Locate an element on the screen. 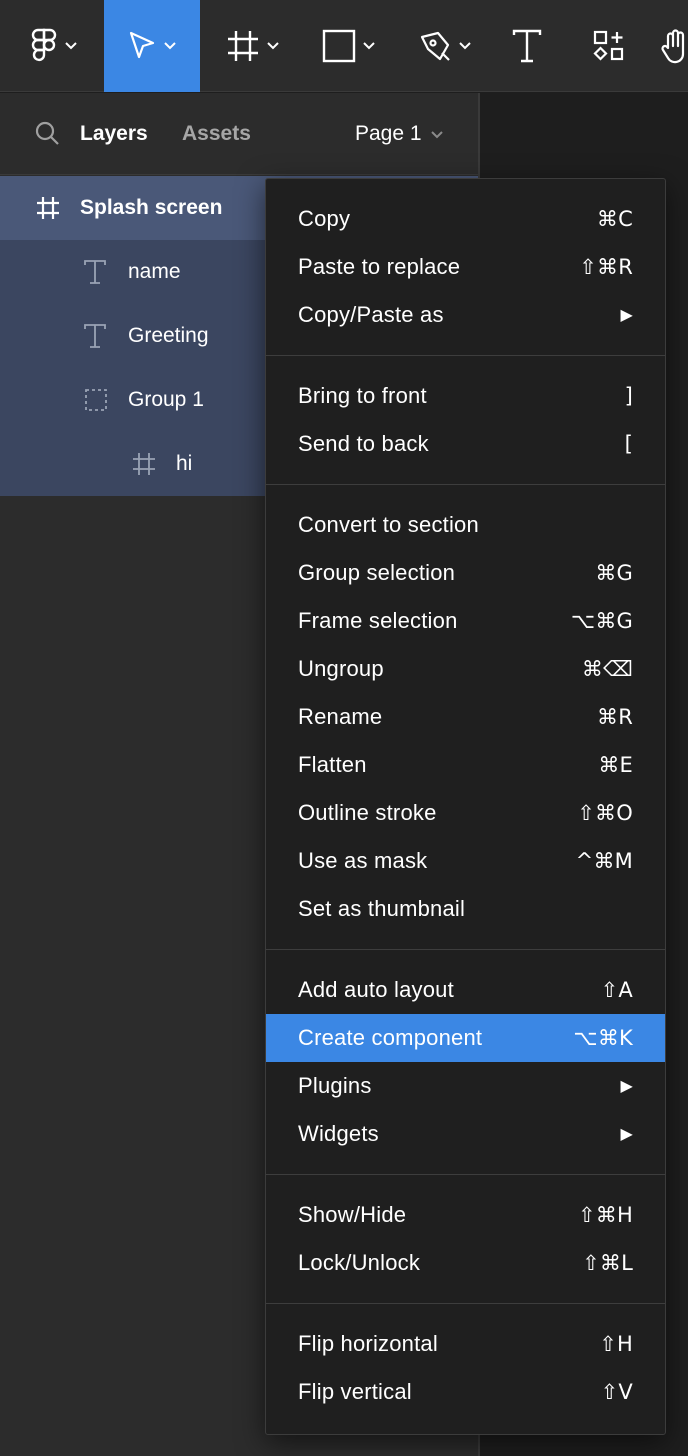  menu-group-order: Bring to front ] Send to back [ is located at coordinates (465, 420).